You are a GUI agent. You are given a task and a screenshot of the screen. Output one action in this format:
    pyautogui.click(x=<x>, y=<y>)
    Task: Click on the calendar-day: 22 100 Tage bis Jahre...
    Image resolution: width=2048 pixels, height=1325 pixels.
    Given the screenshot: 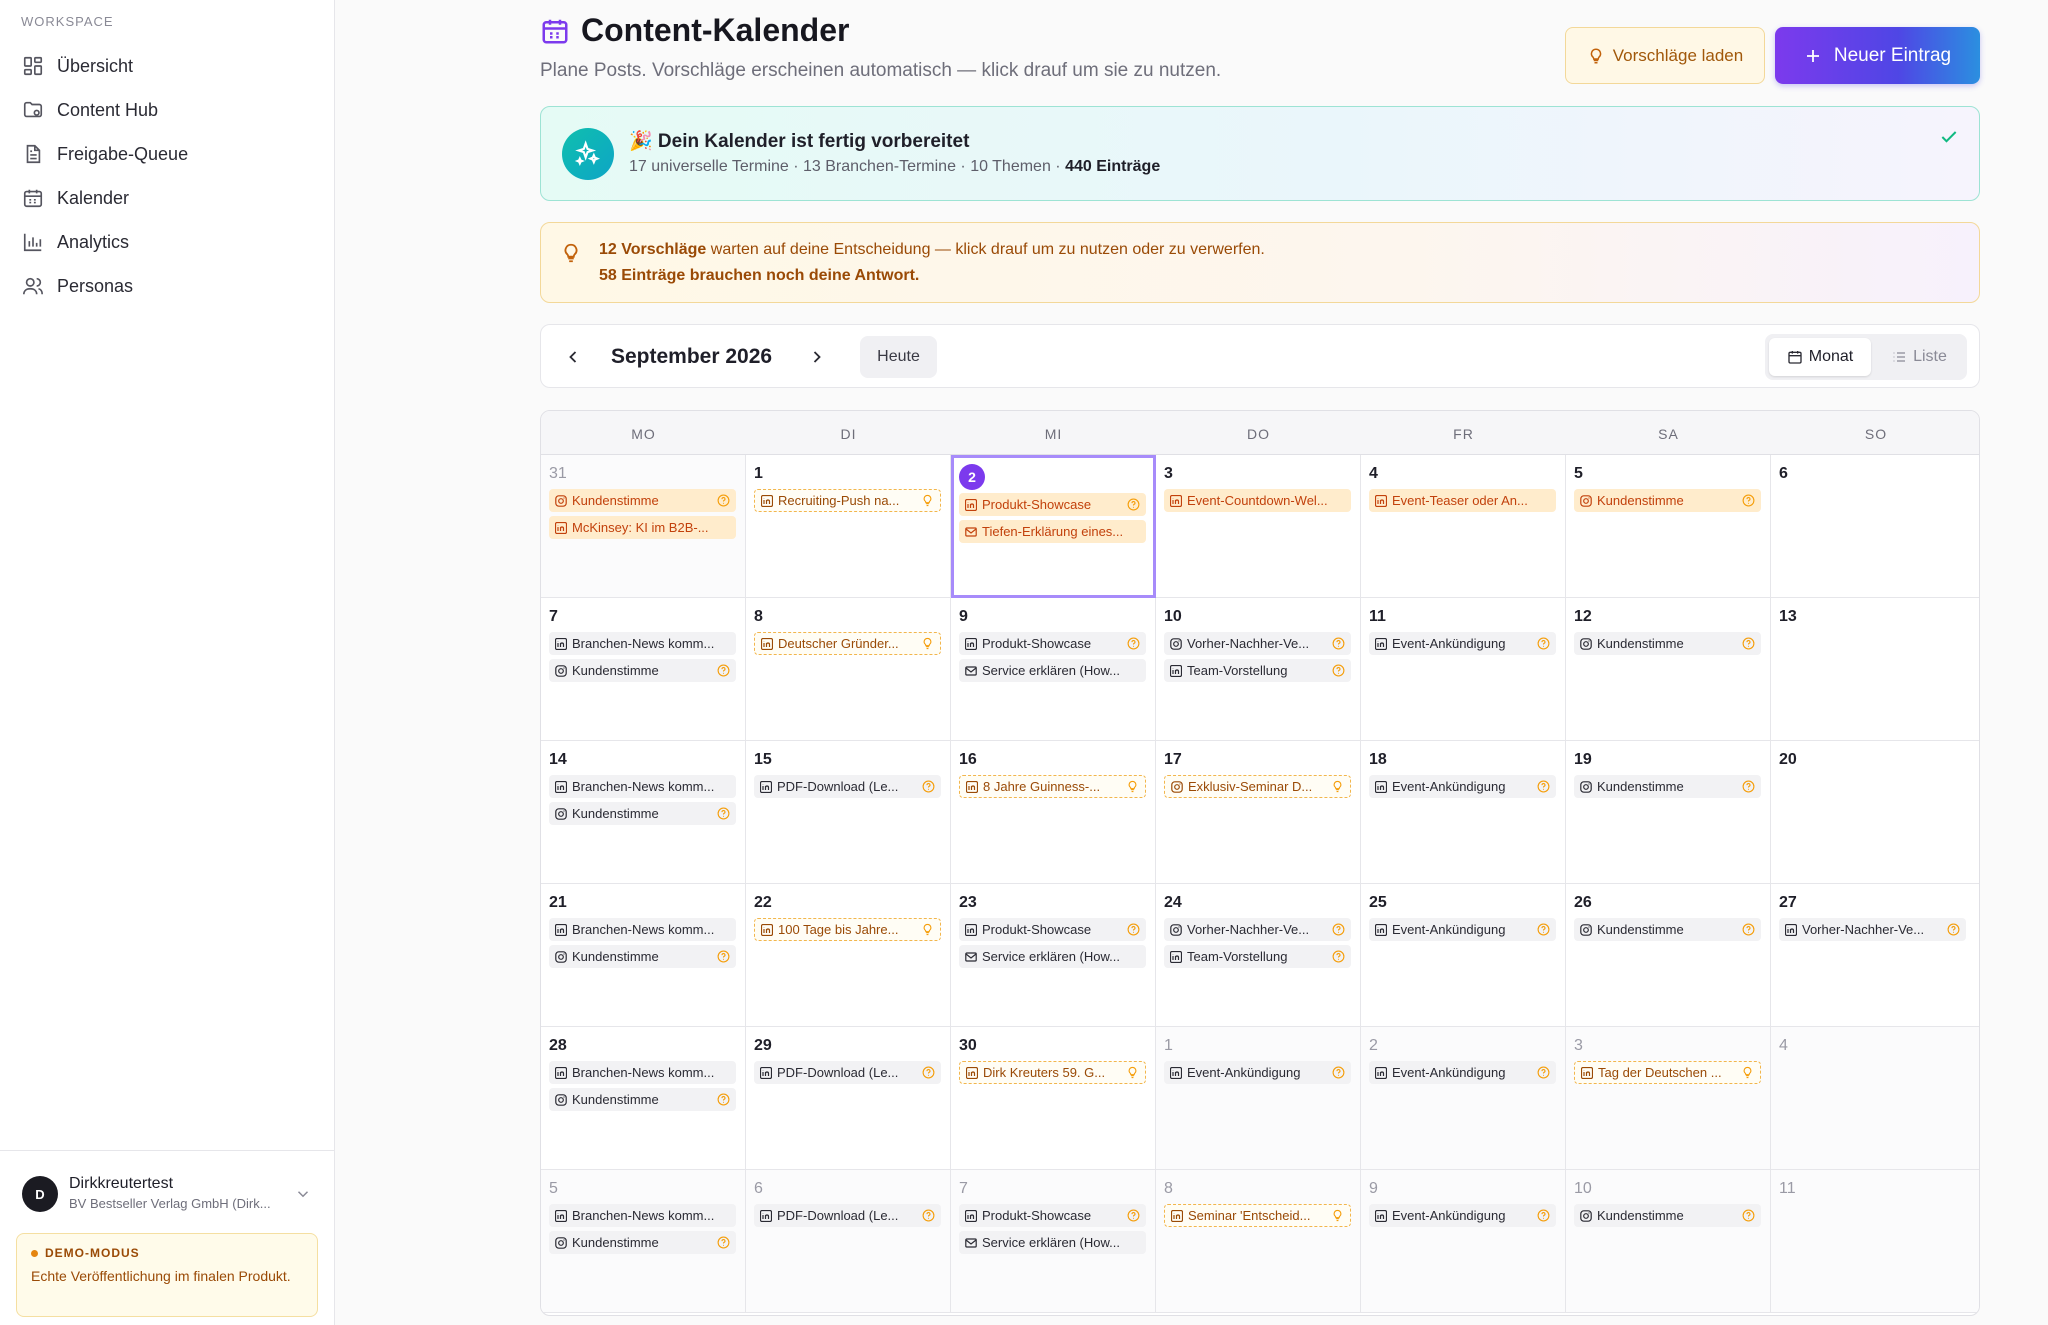 What is the action you would take?
    pyautogui.click(x=848, y=955)
    